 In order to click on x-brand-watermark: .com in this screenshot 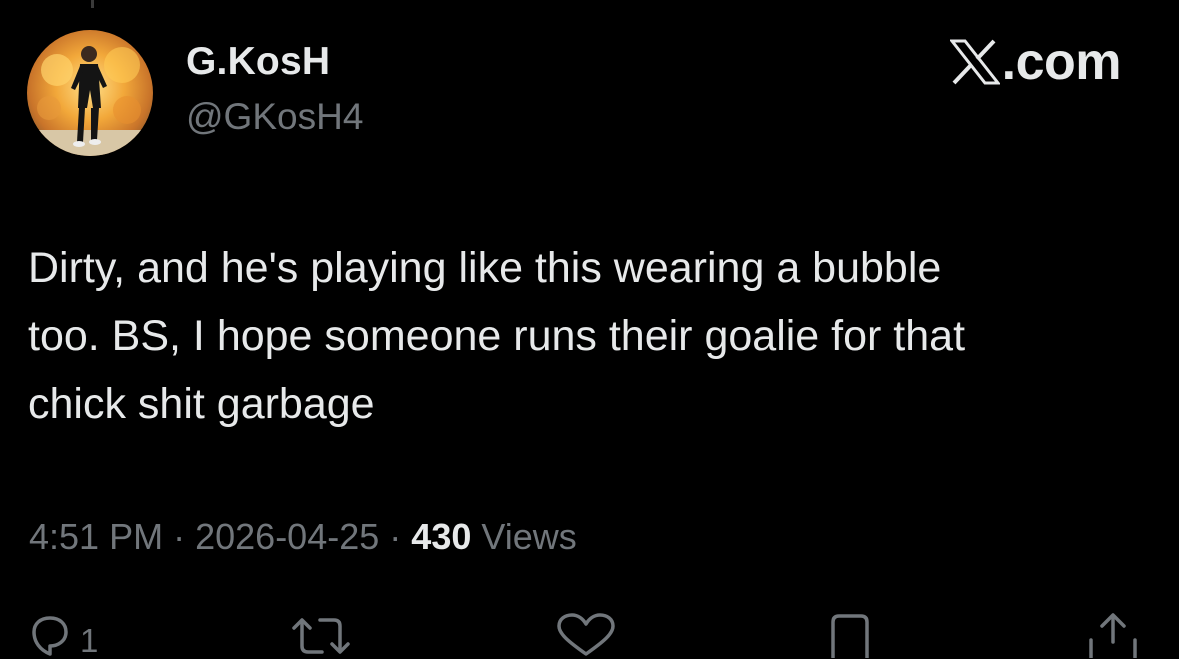, I will do `click(1035, 62)`.